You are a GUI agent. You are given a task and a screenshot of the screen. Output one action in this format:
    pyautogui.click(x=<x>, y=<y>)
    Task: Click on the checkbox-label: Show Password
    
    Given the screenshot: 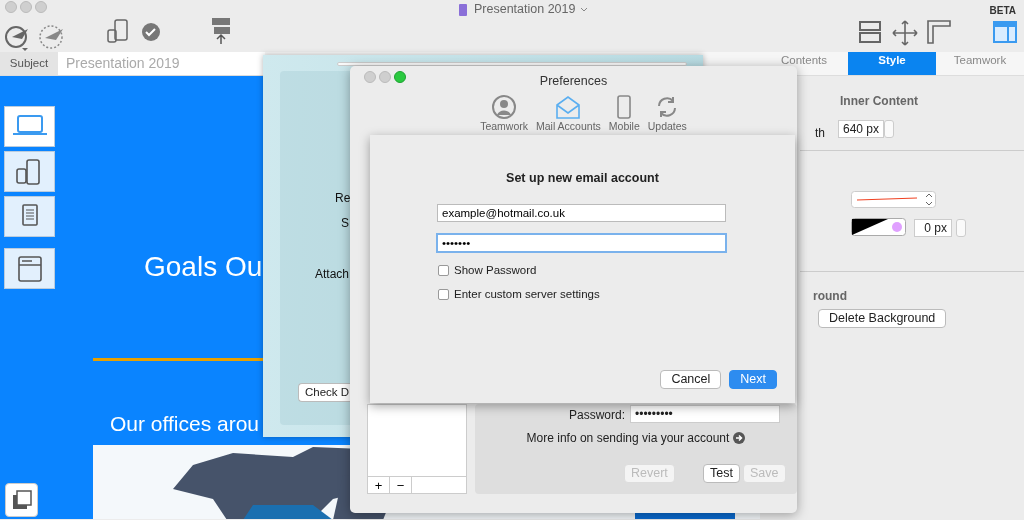 What is the action you would take?
    pyautogui.click(x=495, y=270)
    